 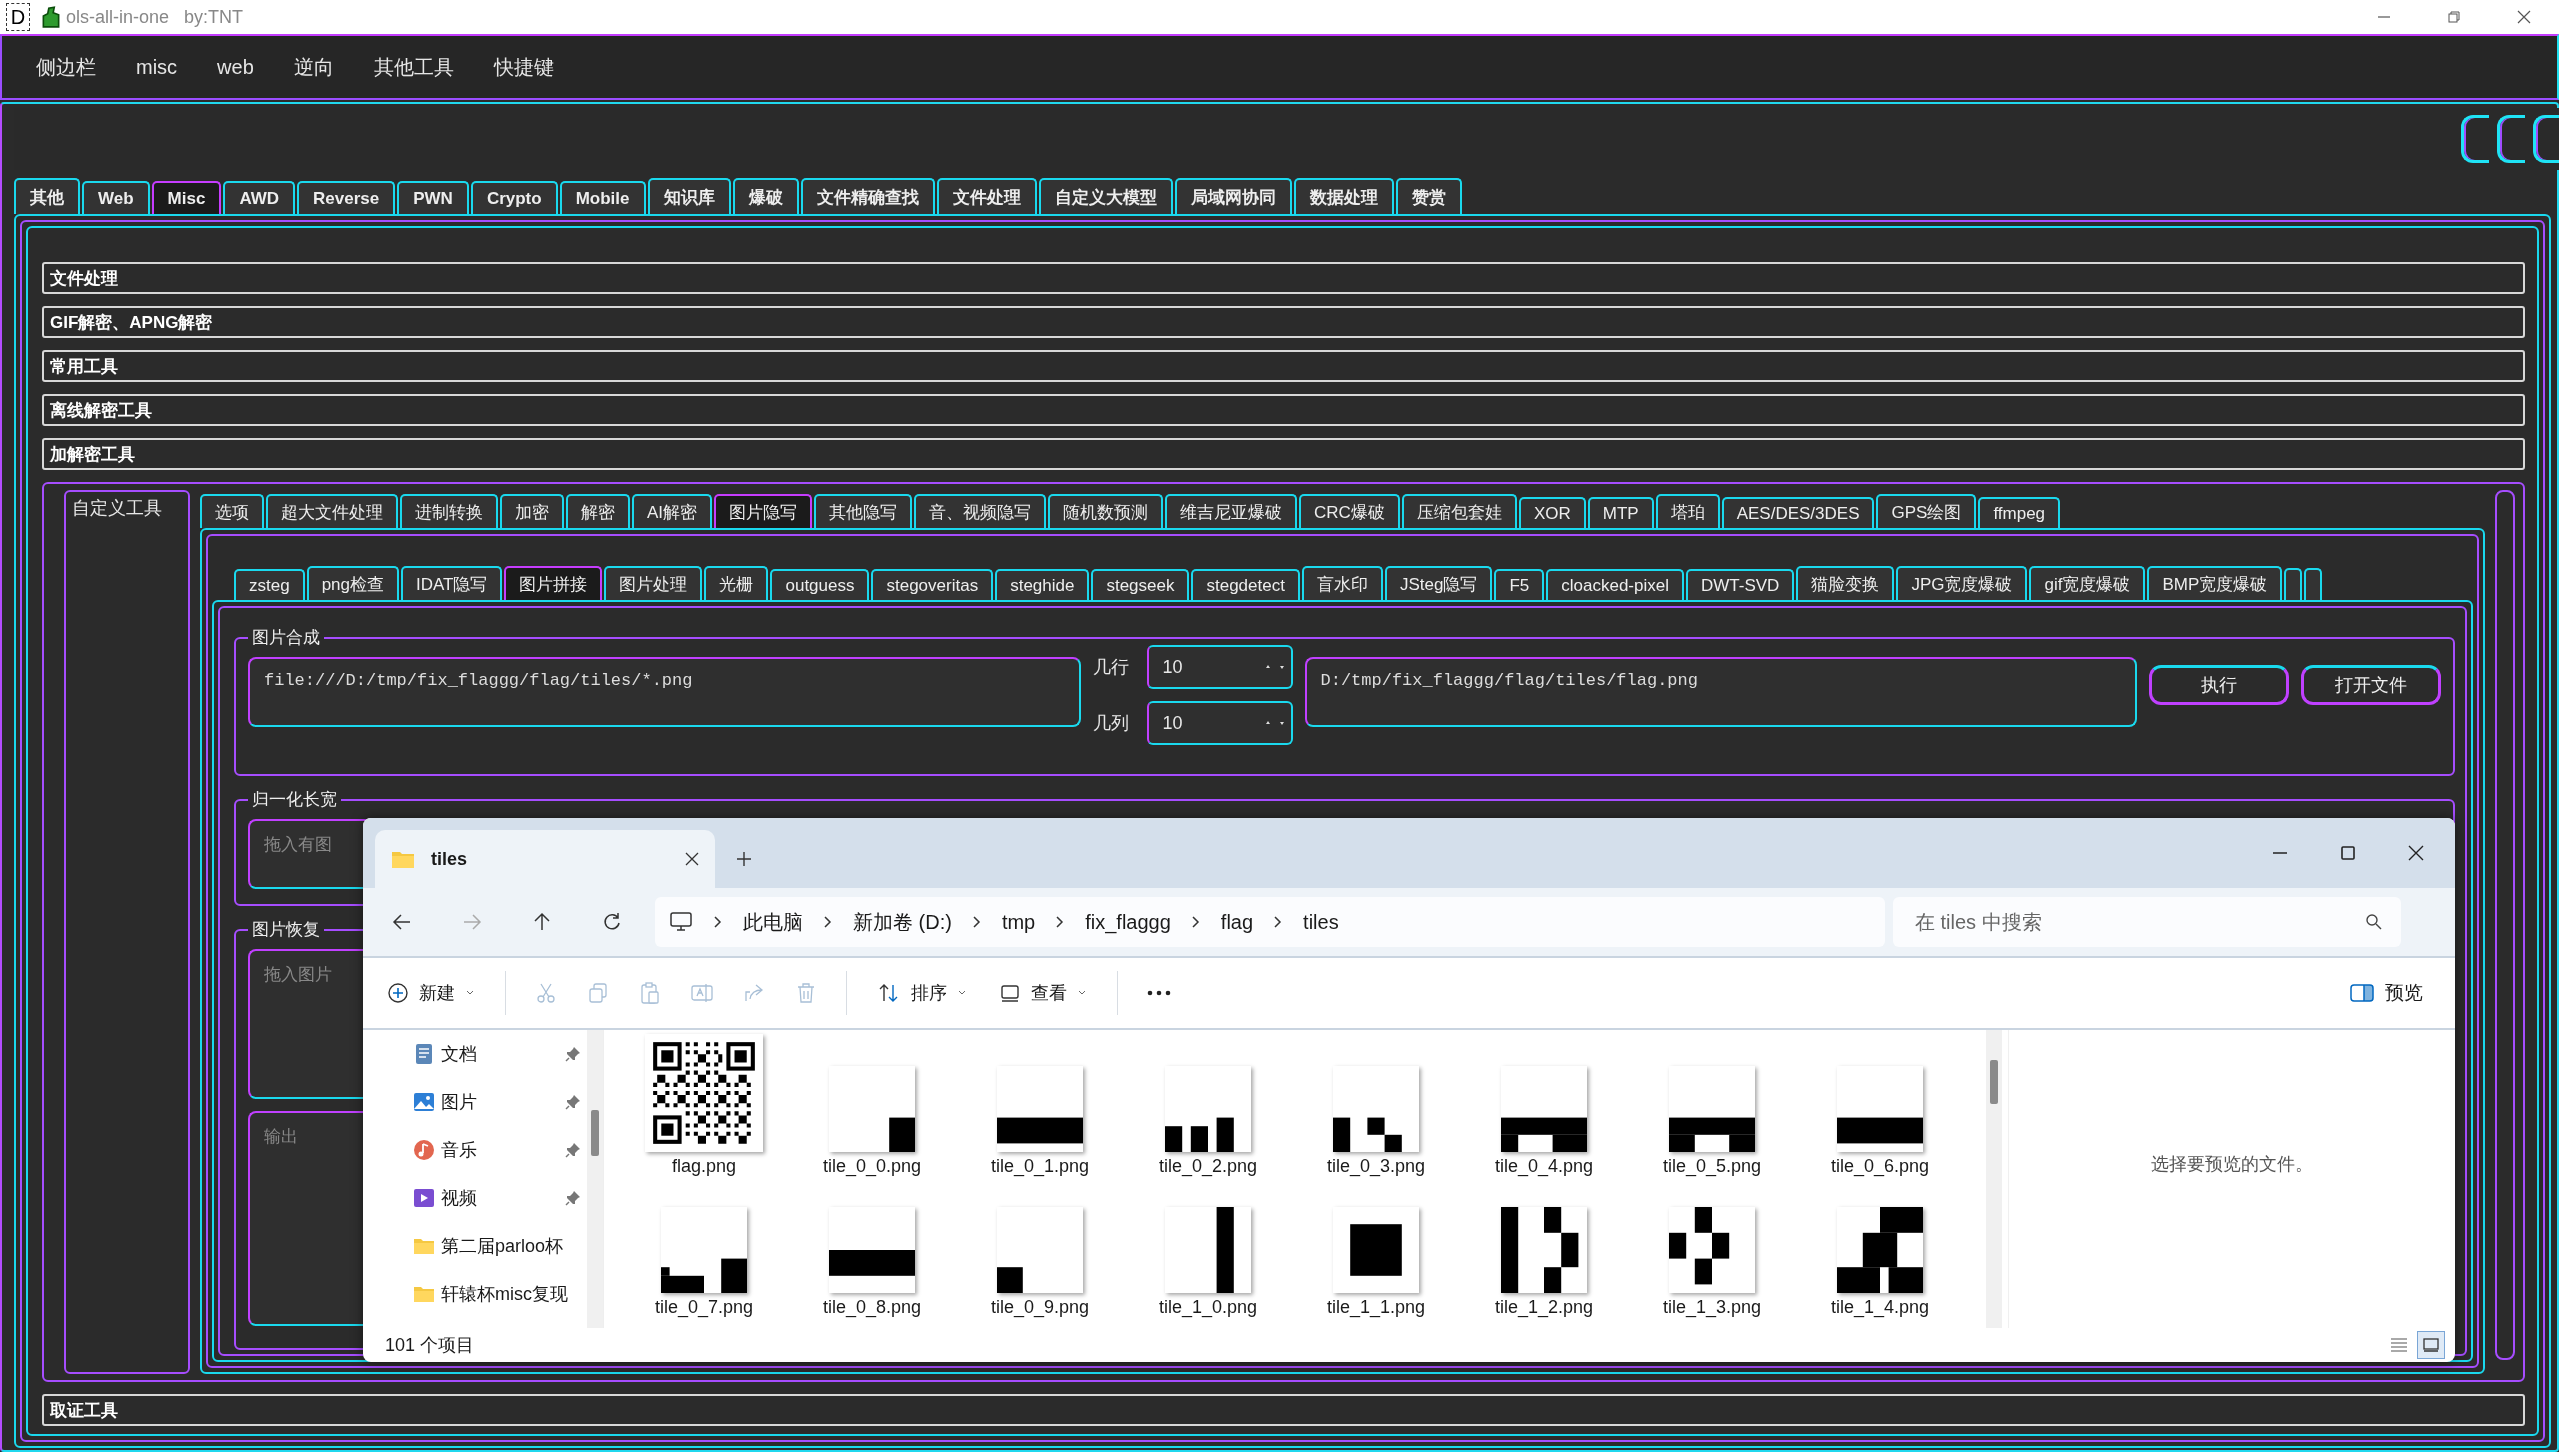 I want to click on nav-item: 第二届parloo杯, so click(x=500, y=1246).